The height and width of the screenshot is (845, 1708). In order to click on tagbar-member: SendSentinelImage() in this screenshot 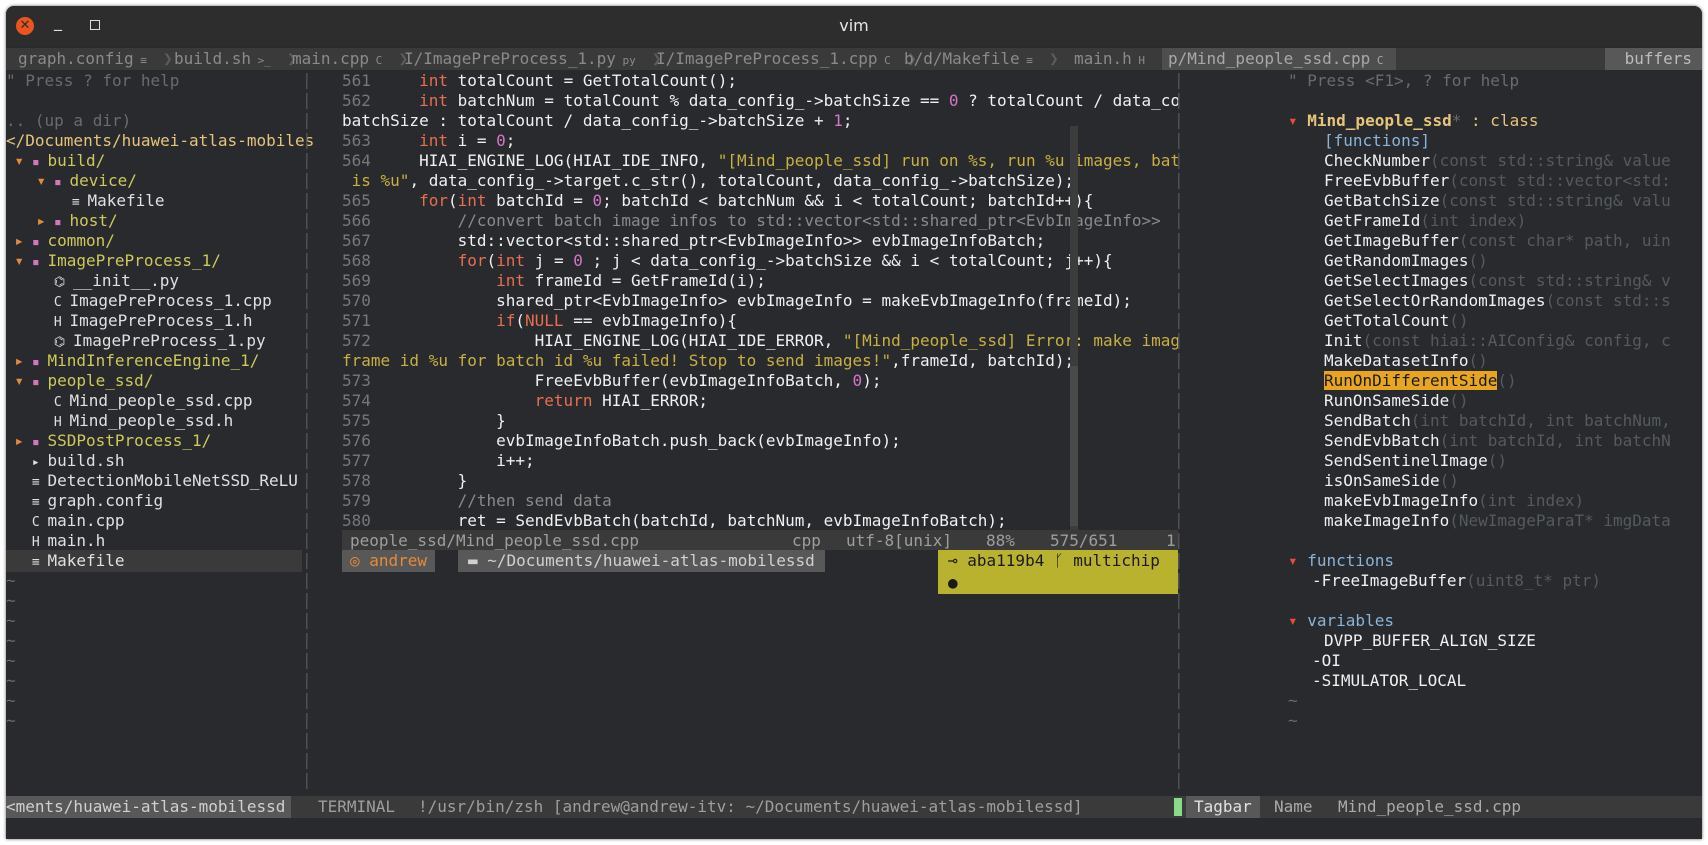, I will do `click(1513, 461)`.